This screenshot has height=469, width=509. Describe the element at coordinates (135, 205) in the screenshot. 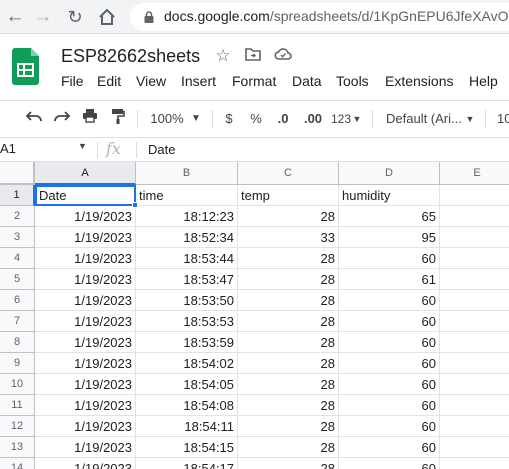

I see `fill-handle` at that location.